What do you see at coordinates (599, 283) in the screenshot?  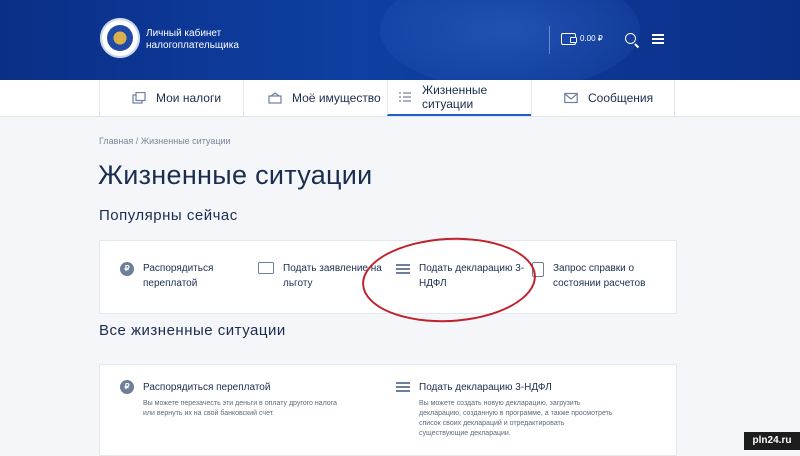 I see `popular-line2: состоянии расчетов` at bounding box center [599, 283].